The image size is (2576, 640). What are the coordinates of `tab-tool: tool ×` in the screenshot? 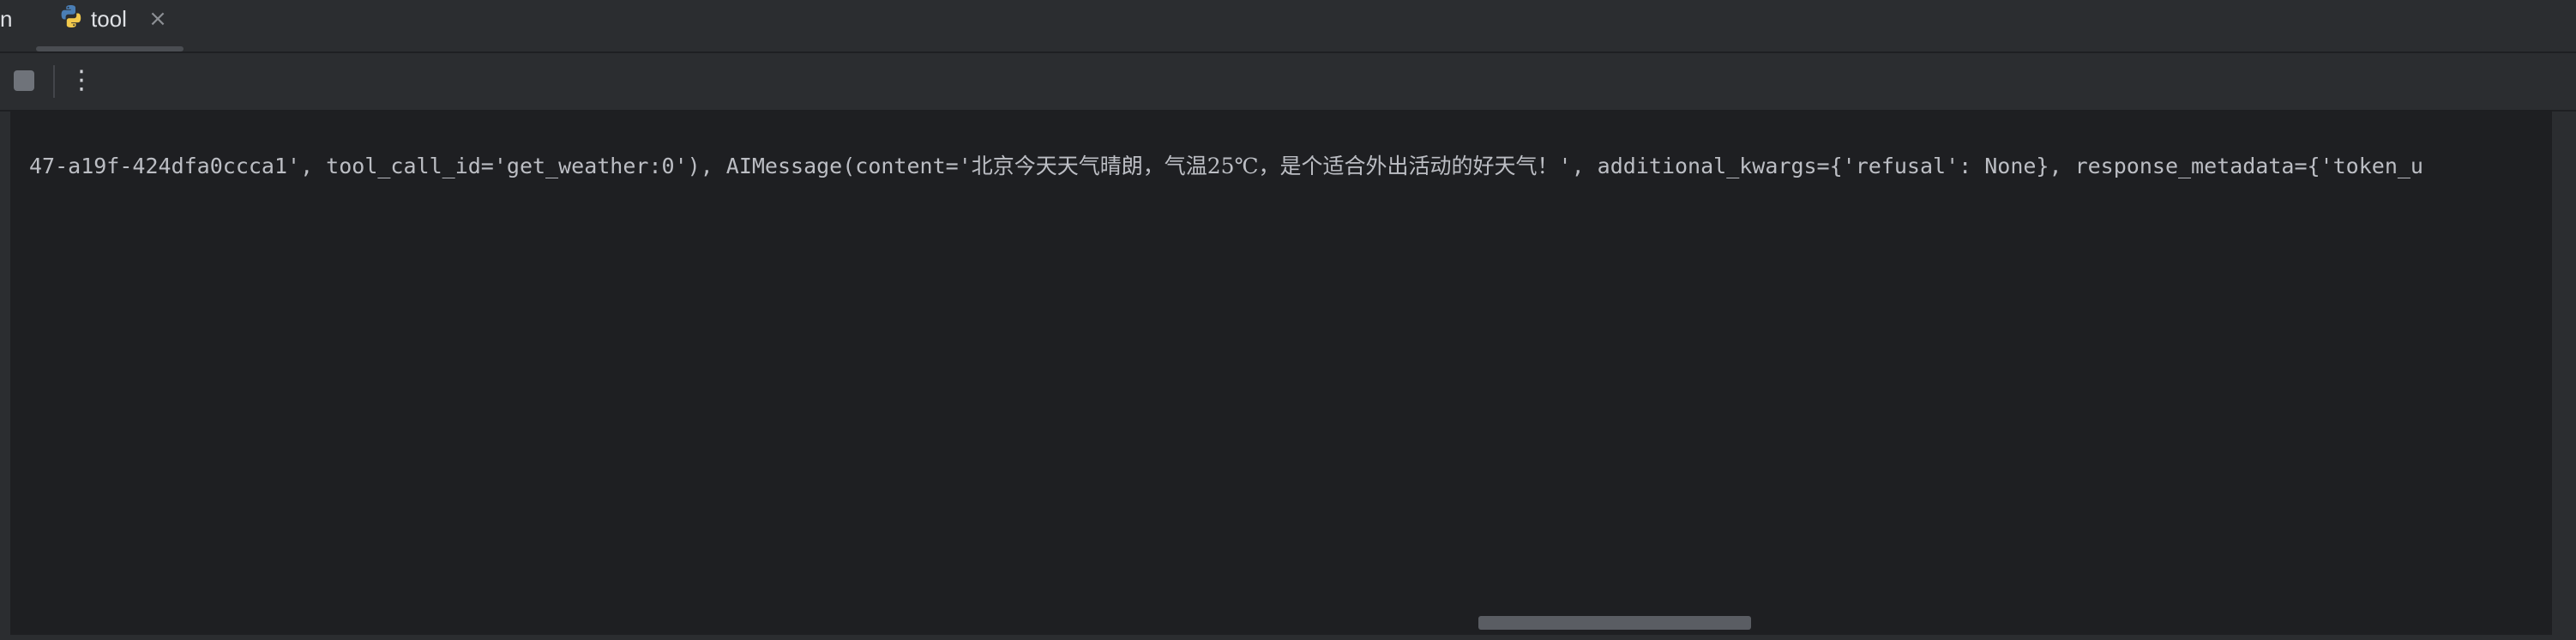 It's located at (110, 25).